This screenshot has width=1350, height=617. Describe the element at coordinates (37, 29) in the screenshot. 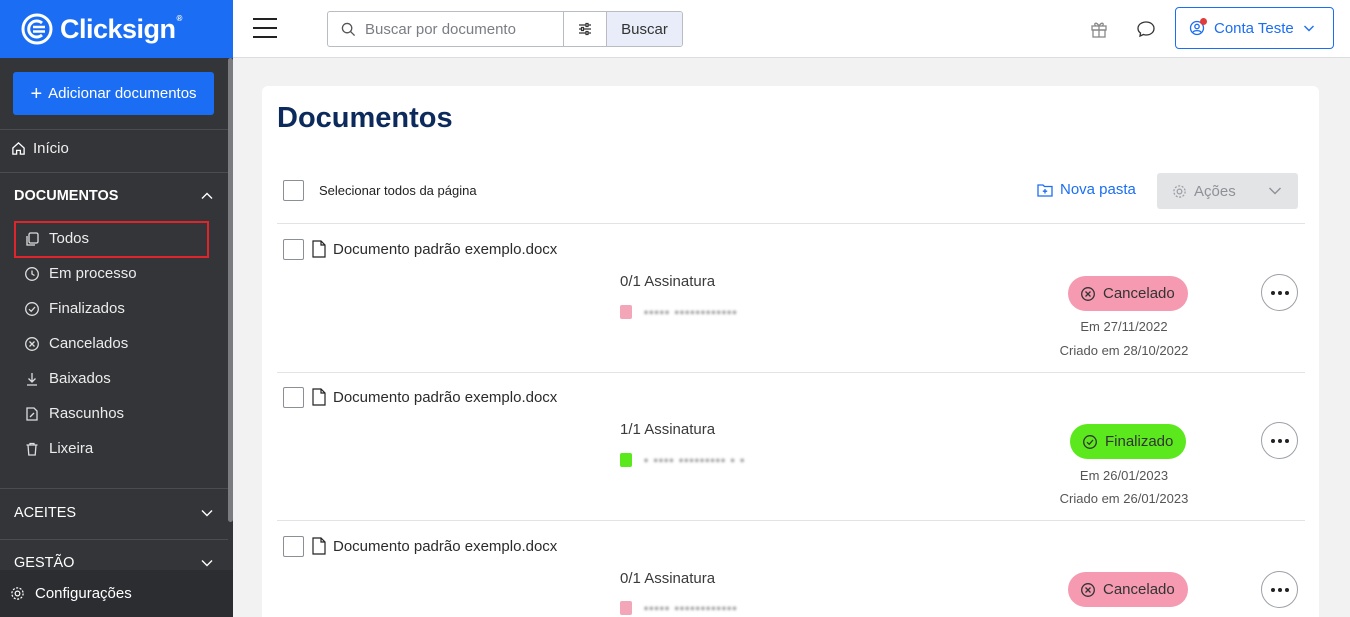

I see `clicksign-logo-icon` at that location.